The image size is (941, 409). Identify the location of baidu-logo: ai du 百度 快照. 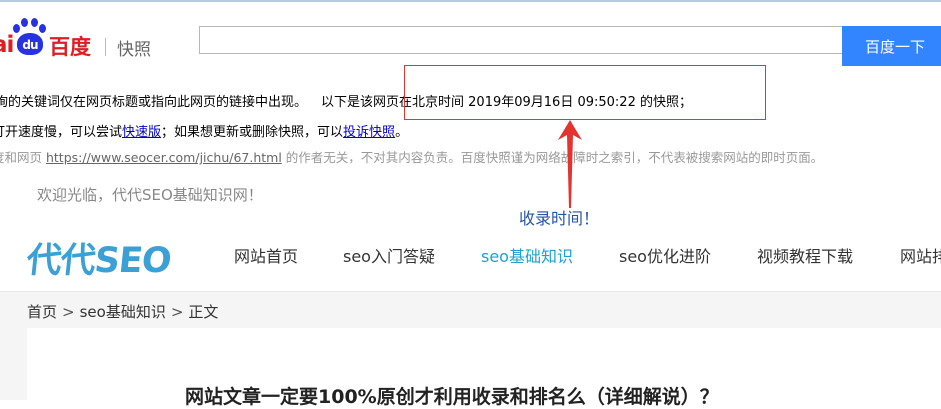
(87, 38).